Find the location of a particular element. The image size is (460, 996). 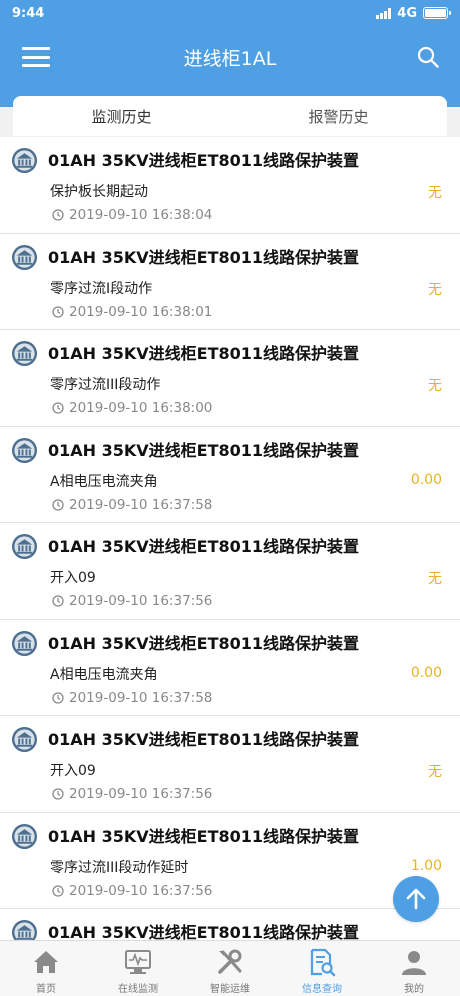

record-value: 1.00 is located at coordinates (426, 865).